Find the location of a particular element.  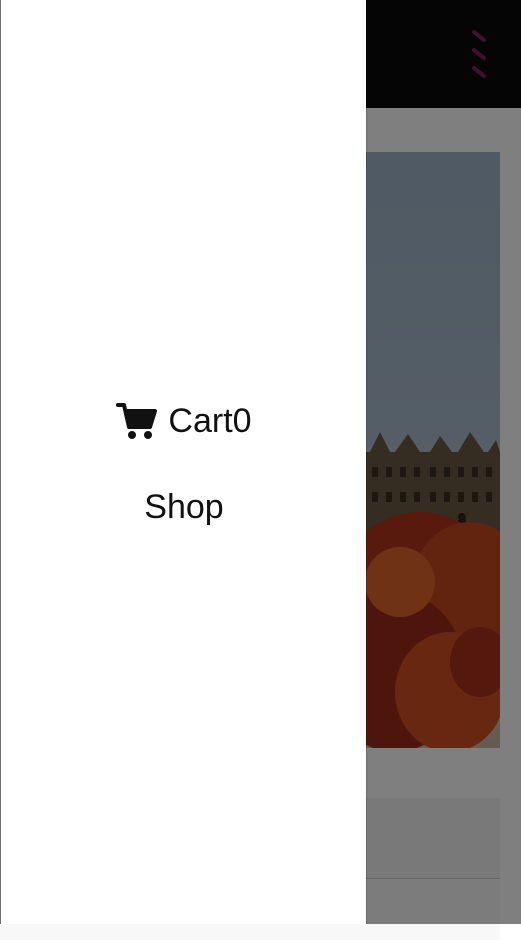

cart-link: Cart 0 is located at coordinates (184, 421).